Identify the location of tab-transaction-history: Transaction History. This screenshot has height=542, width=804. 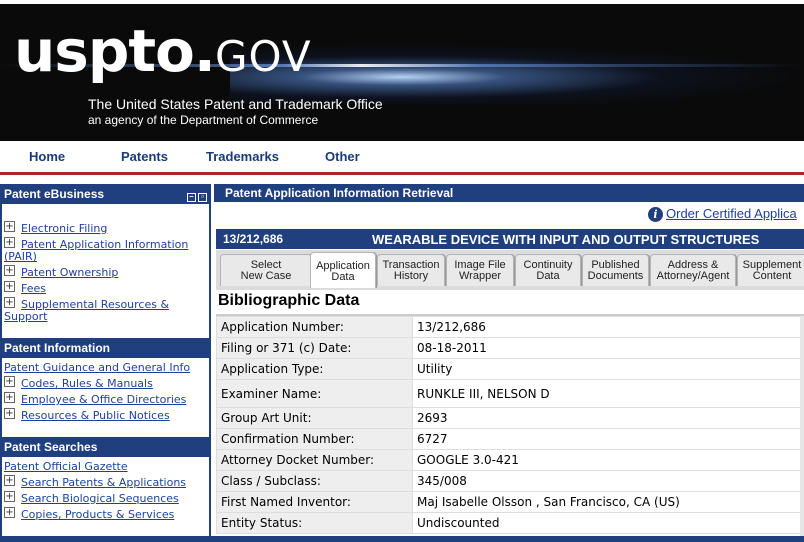
(411, 270).